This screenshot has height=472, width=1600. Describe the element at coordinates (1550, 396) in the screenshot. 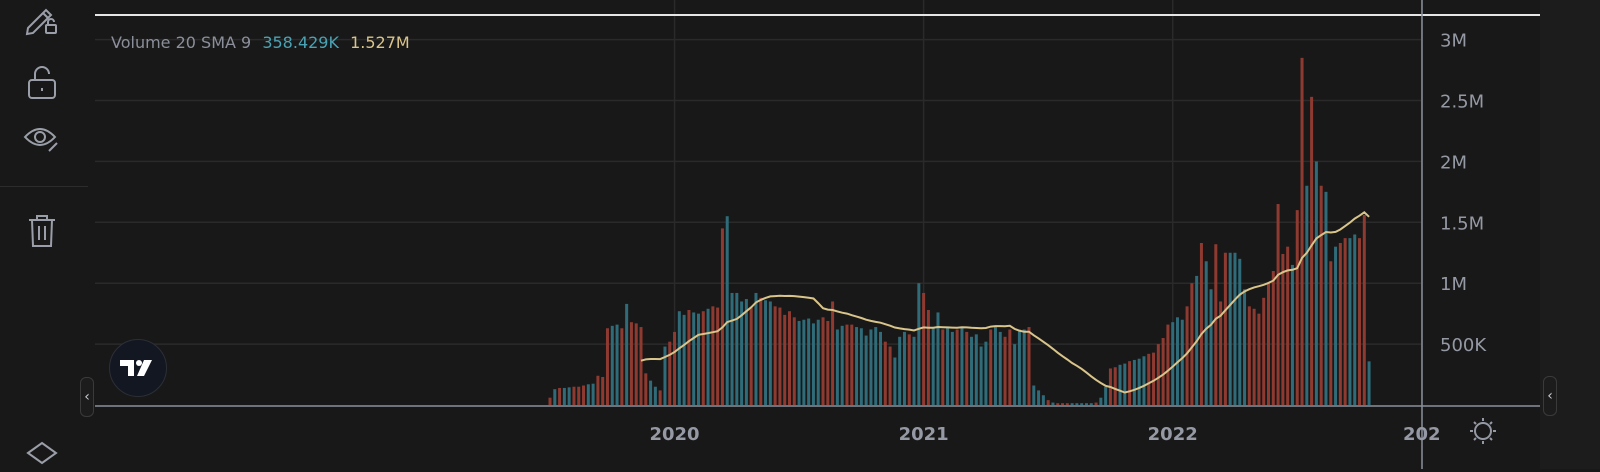

I see `collapse-right-button: ‹` at that location.